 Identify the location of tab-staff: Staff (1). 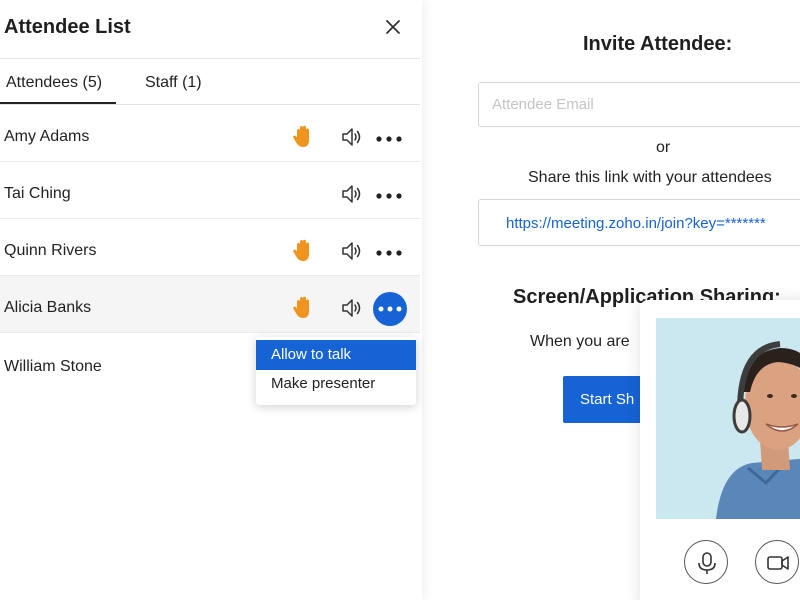
(173, 83).